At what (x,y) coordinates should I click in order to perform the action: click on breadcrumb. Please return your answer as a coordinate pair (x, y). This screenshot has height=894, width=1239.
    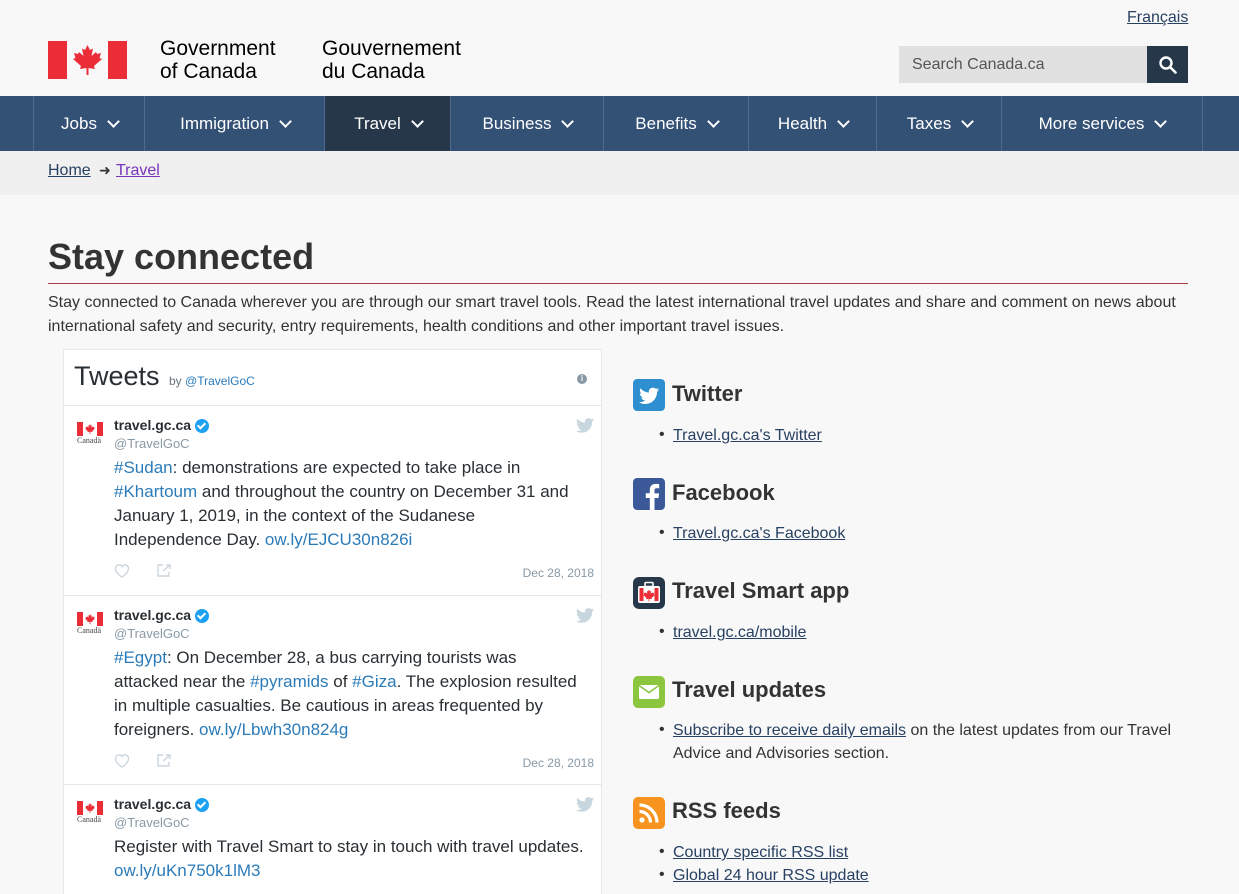
    Looking at the image, I should click on (619, 173).